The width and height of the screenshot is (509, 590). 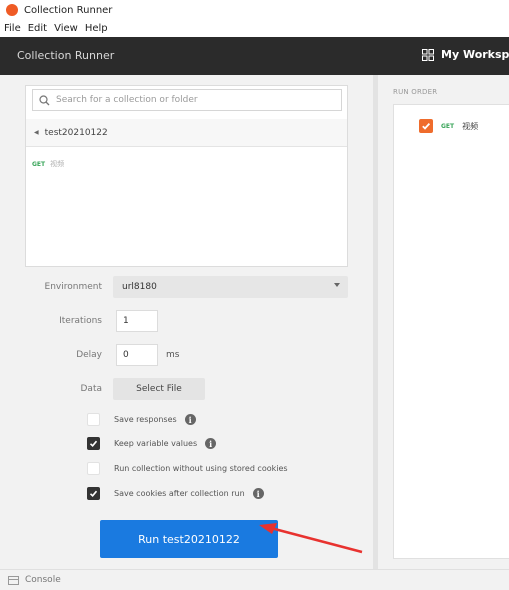 I want to click on search-box, so click(x=187, y=100).